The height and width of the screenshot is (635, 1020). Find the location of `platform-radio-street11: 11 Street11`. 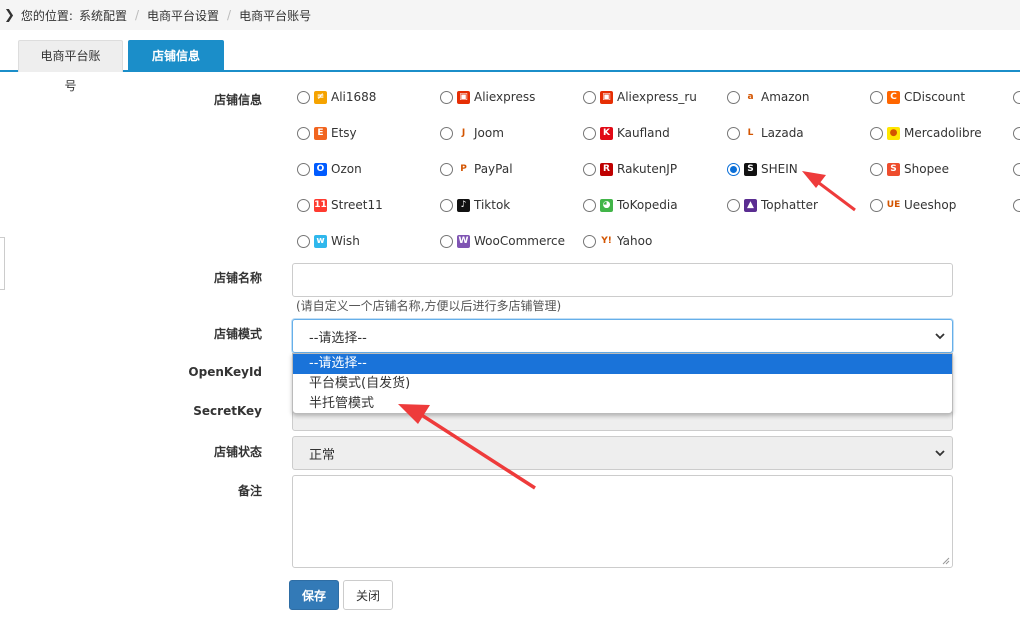

platform-radio-street11: 11 Street11 is located at coordinates (340, 205).